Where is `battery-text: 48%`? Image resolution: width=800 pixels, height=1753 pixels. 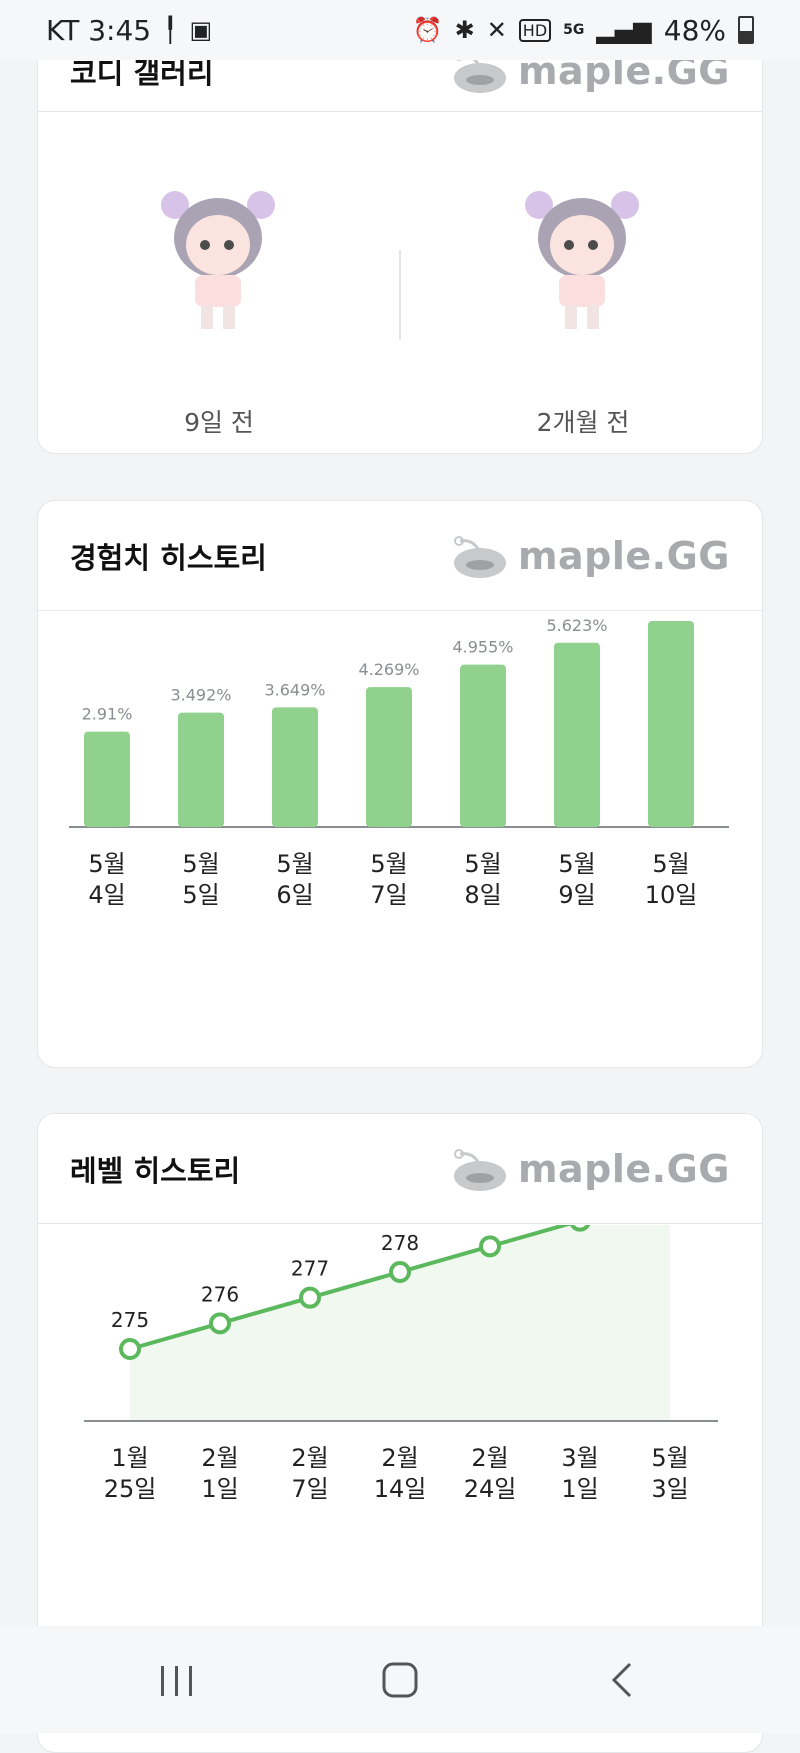 battery-text: 48% is located at coordinates (694, 30).